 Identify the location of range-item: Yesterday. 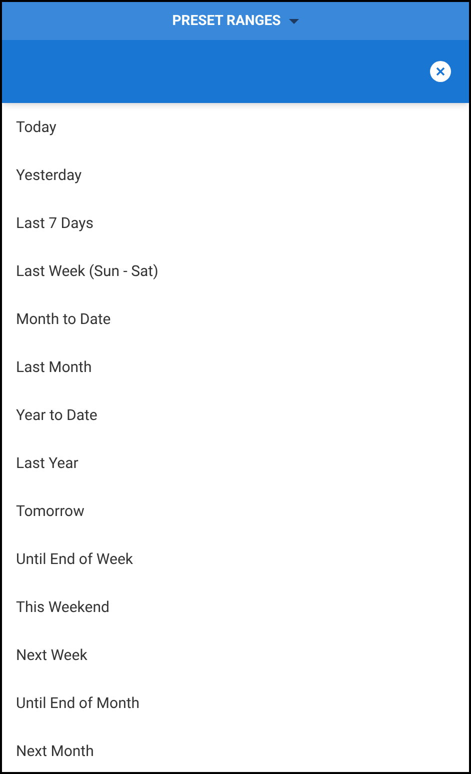
(235, 175).